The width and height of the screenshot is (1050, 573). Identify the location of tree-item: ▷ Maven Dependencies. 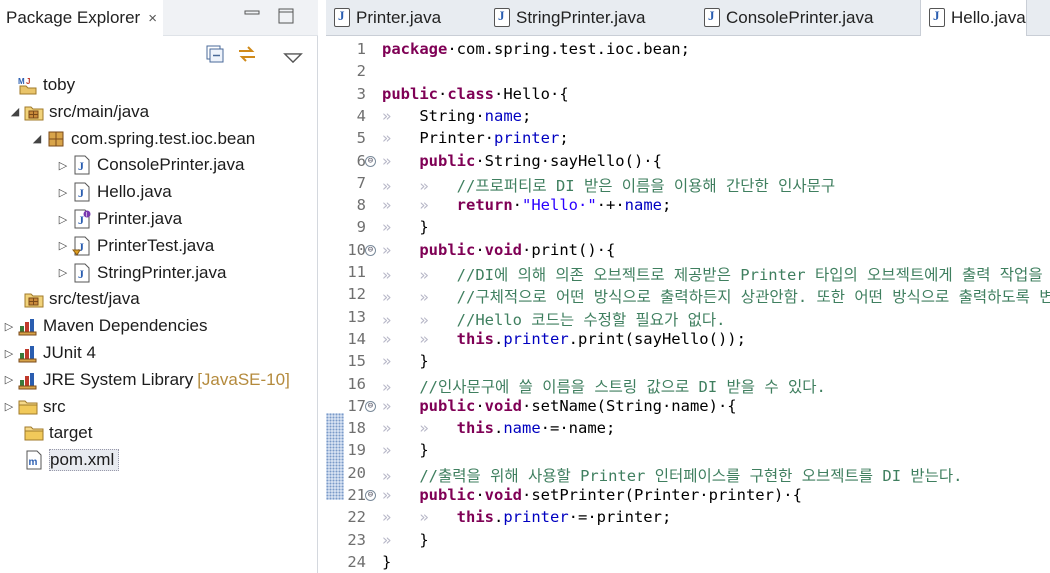
(104, 326).